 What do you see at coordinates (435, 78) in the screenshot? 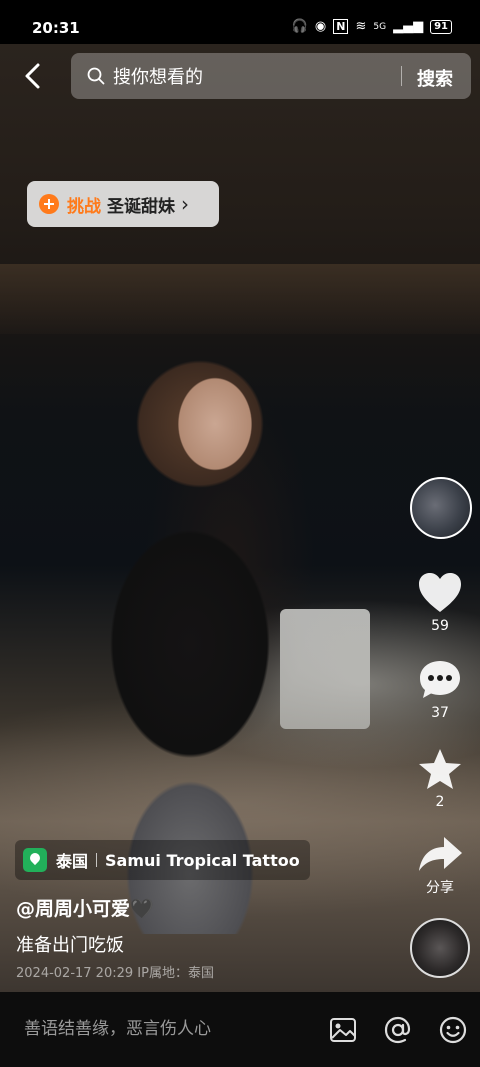
I see `search-button: 搜索` at bounding box center [435, 78].